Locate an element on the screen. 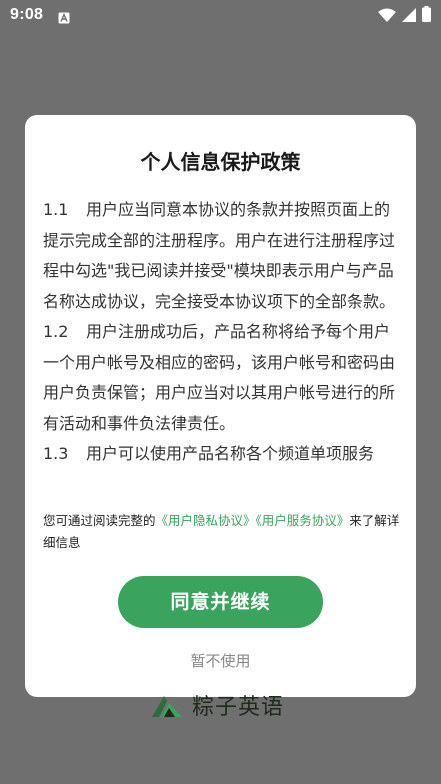  status-icons is located at coordinates (404, 16).